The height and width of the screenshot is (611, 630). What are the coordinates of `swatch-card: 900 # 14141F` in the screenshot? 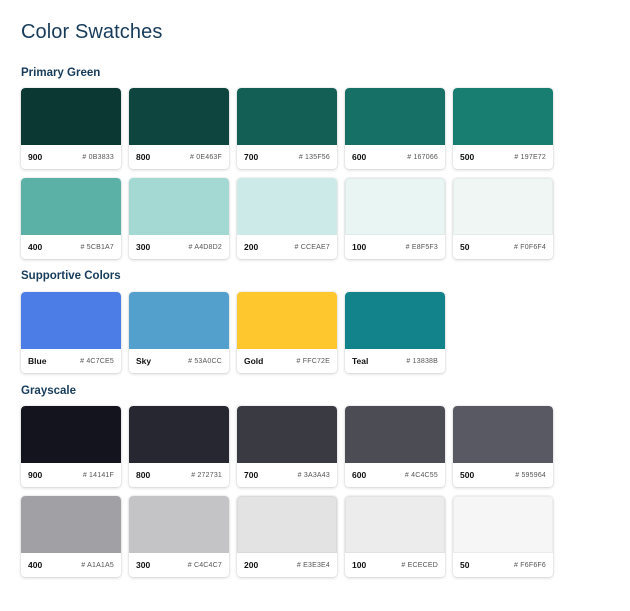 It's located at (71, 446).